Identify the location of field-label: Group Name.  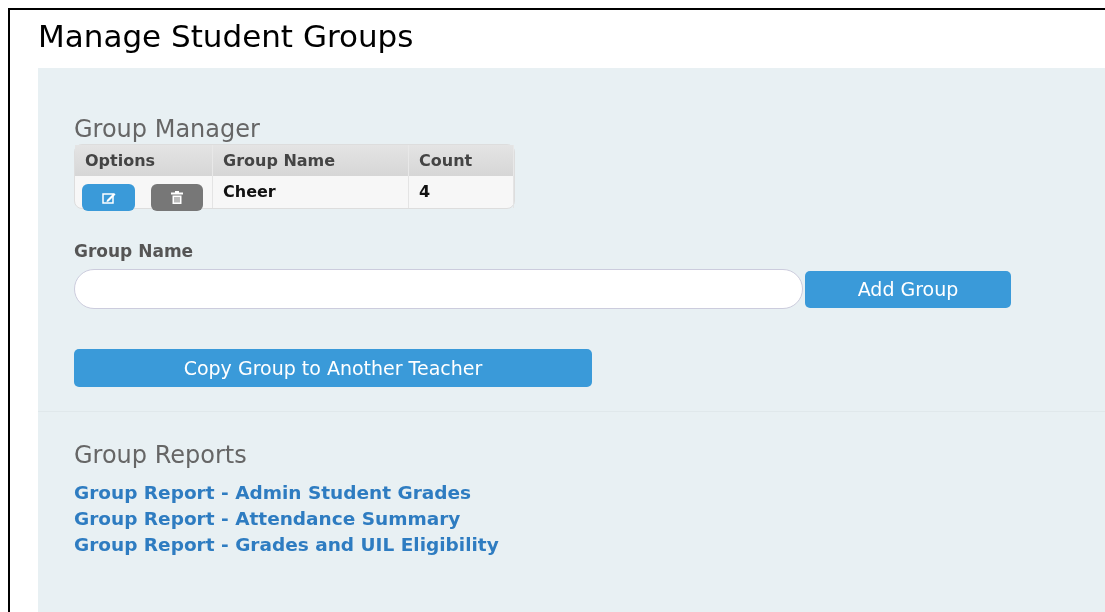
(134, 251).